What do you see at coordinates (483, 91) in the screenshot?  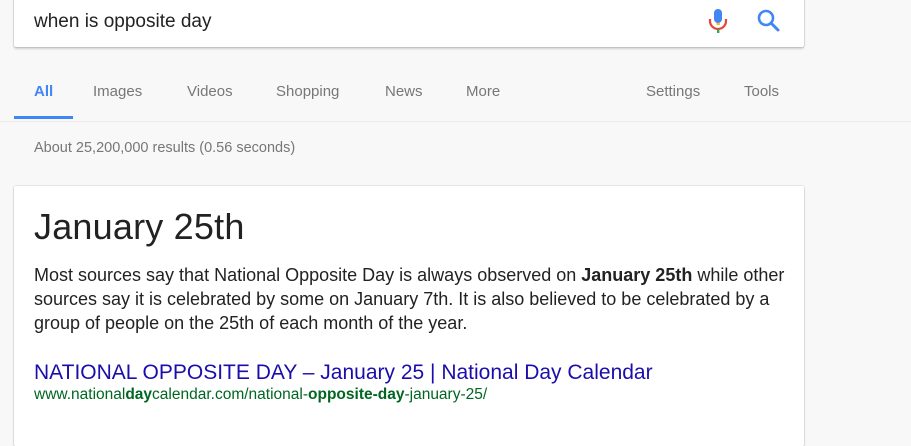 I see `tab-more: More` at bounding box center [483, 91].